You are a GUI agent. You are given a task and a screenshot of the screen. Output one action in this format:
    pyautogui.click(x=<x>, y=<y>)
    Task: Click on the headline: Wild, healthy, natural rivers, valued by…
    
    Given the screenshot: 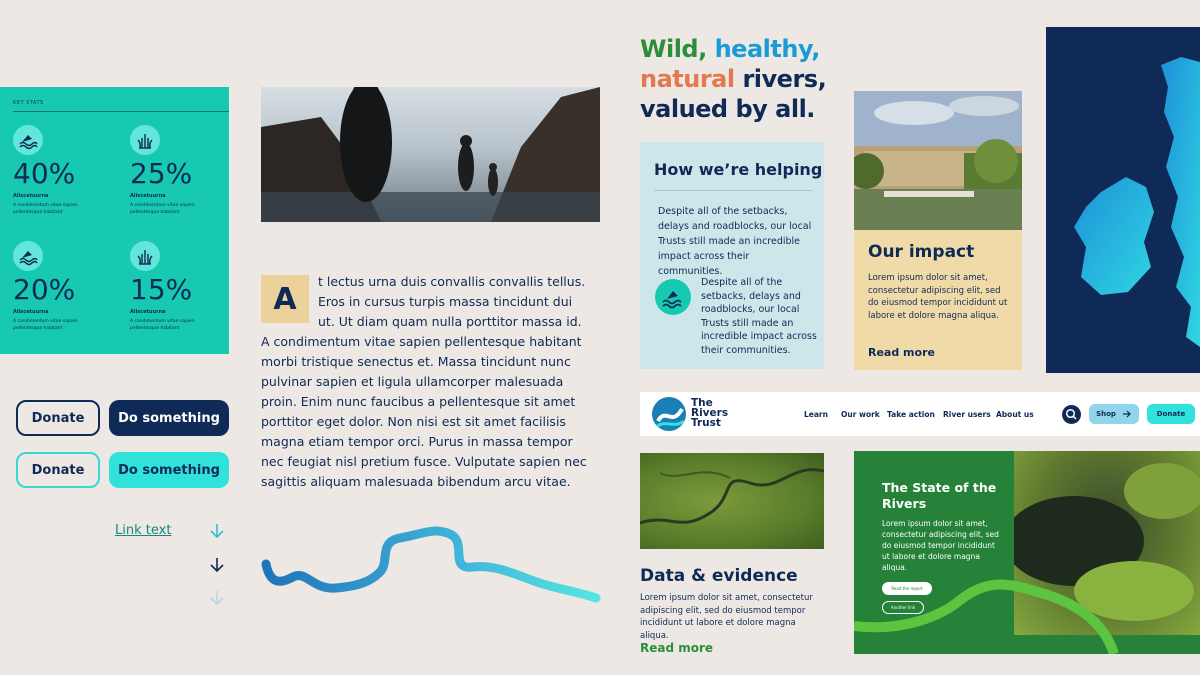 What is the action you would take?
    pyautogui.click(x=733, y=79)
    